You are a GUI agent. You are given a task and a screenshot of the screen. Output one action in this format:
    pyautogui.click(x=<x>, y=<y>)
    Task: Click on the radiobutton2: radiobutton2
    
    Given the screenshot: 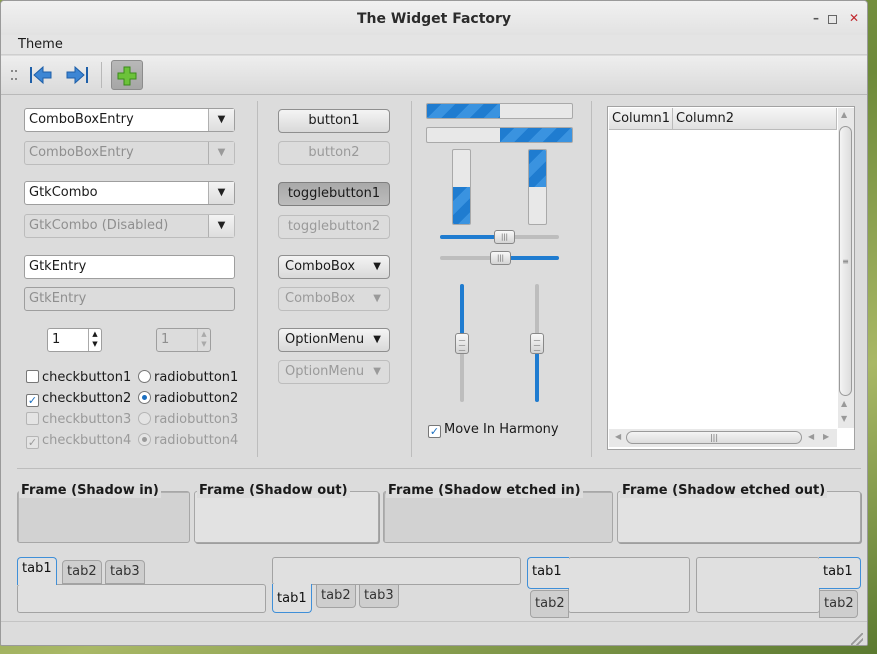 What is the action you would take?
    pyautogui.click(x=188, y=398)
    